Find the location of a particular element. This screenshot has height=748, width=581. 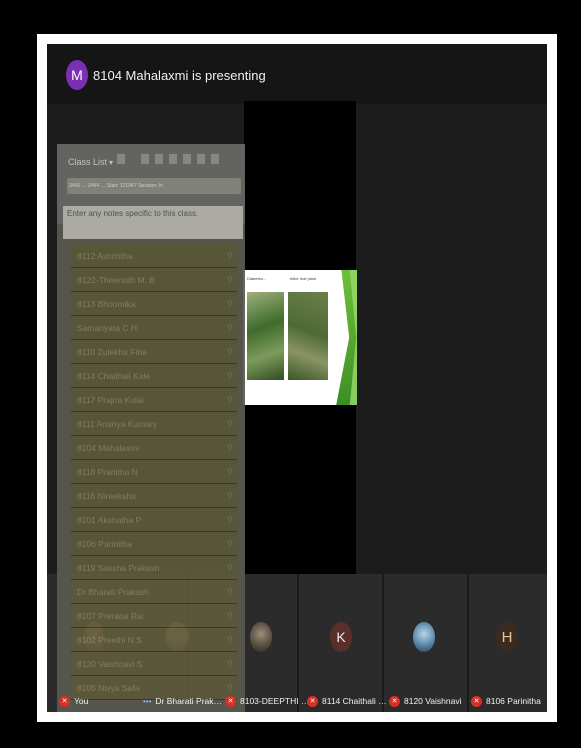

student-name: 8106 Parinitha is located at coordinates (104, 543).